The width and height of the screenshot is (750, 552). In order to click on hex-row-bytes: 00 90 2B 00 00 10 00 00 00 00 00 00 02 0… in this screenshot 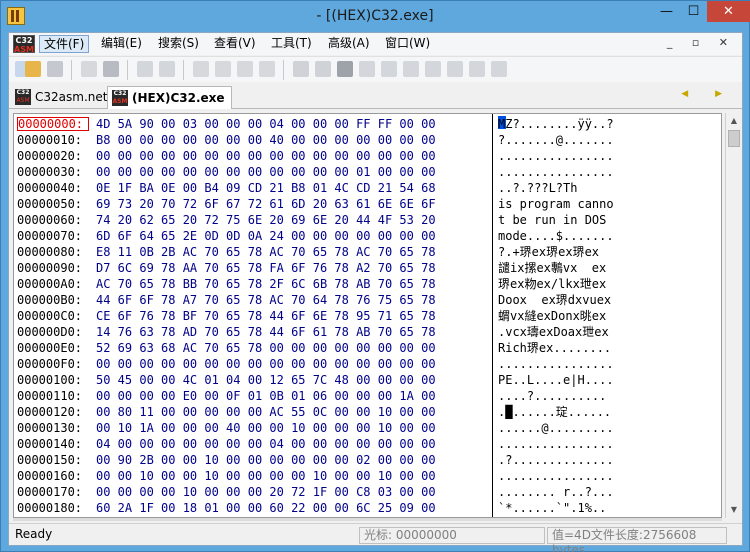, I will do `click(266, 460)`.